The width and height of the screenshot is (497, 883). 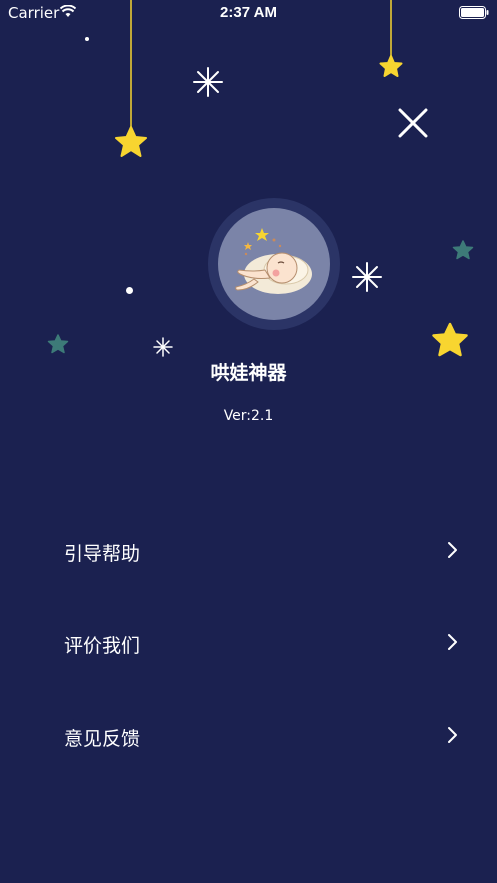 What do you see at coordinates (391, 38) in the screenshot?
I see `hanging-star-right` at bounding box center [391, 38].